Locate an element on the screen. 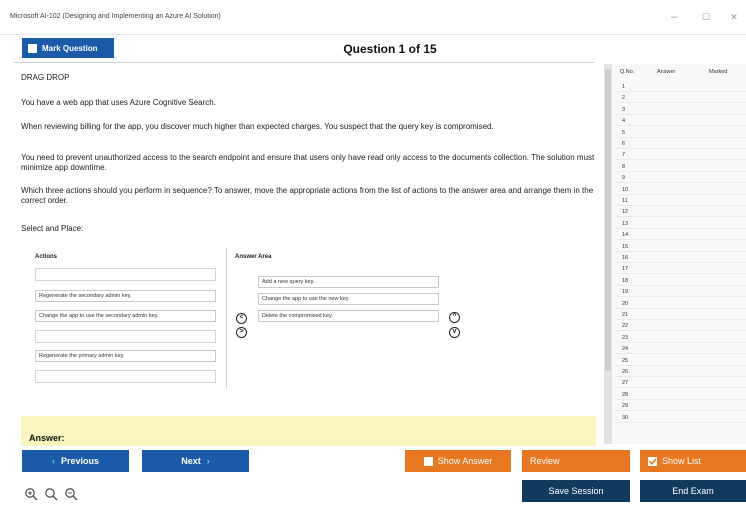 This screenshot has width=746, height=509. zoom-out-icon is located at coordinates (71, 494).